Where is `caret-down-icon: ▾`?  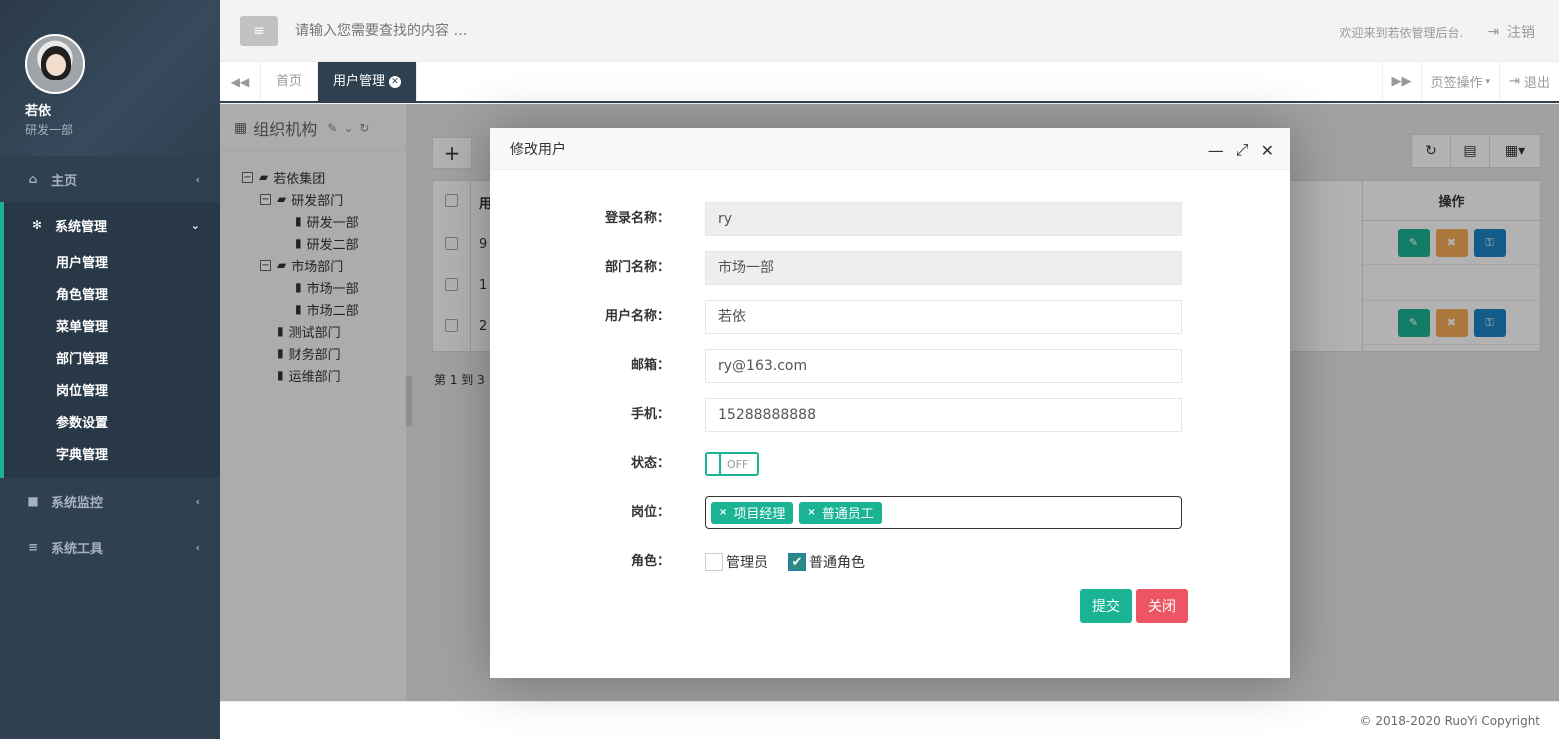
caret-down-icon: ▾ is located at coordinates (1488, 81).